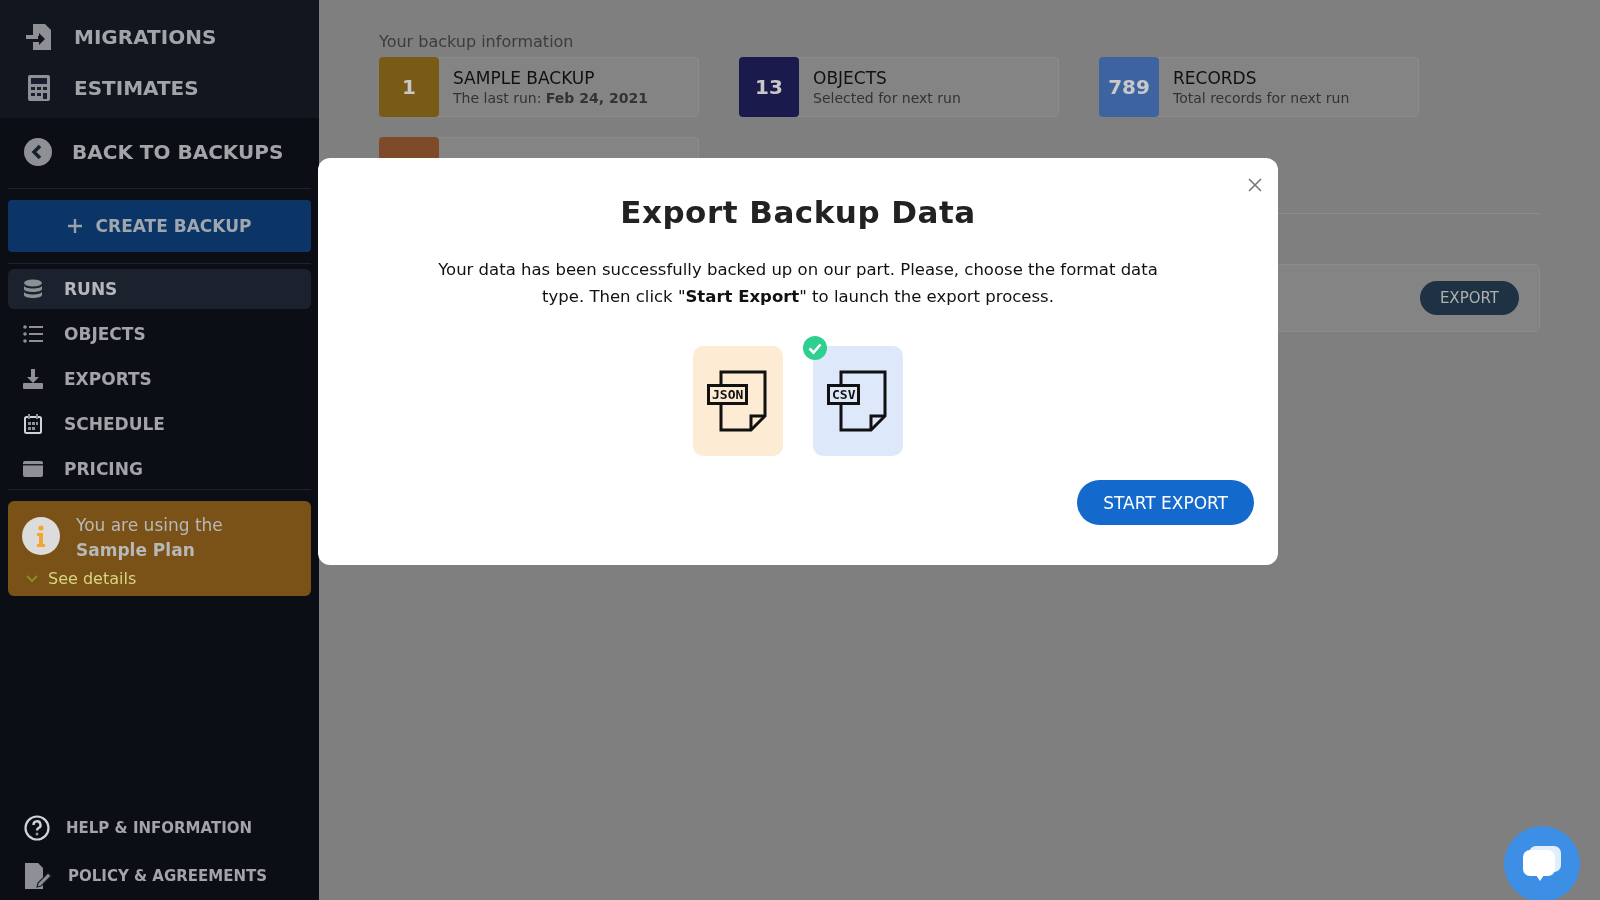 Image resolution: width=1600 pixels, height=900 pixels. I want to click on sidebar-item: RUNS, so click(159, 289).